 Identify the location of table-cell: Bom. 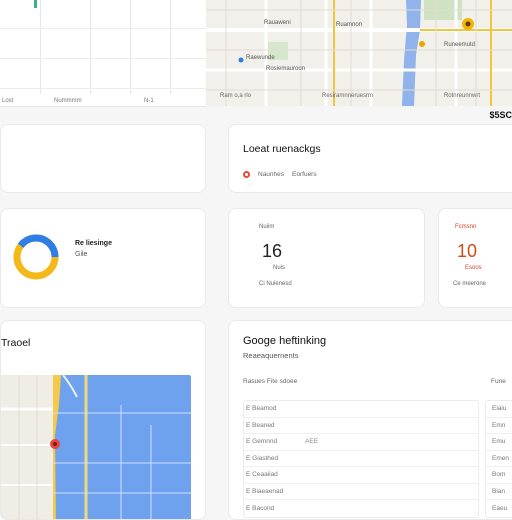
(499, 475).